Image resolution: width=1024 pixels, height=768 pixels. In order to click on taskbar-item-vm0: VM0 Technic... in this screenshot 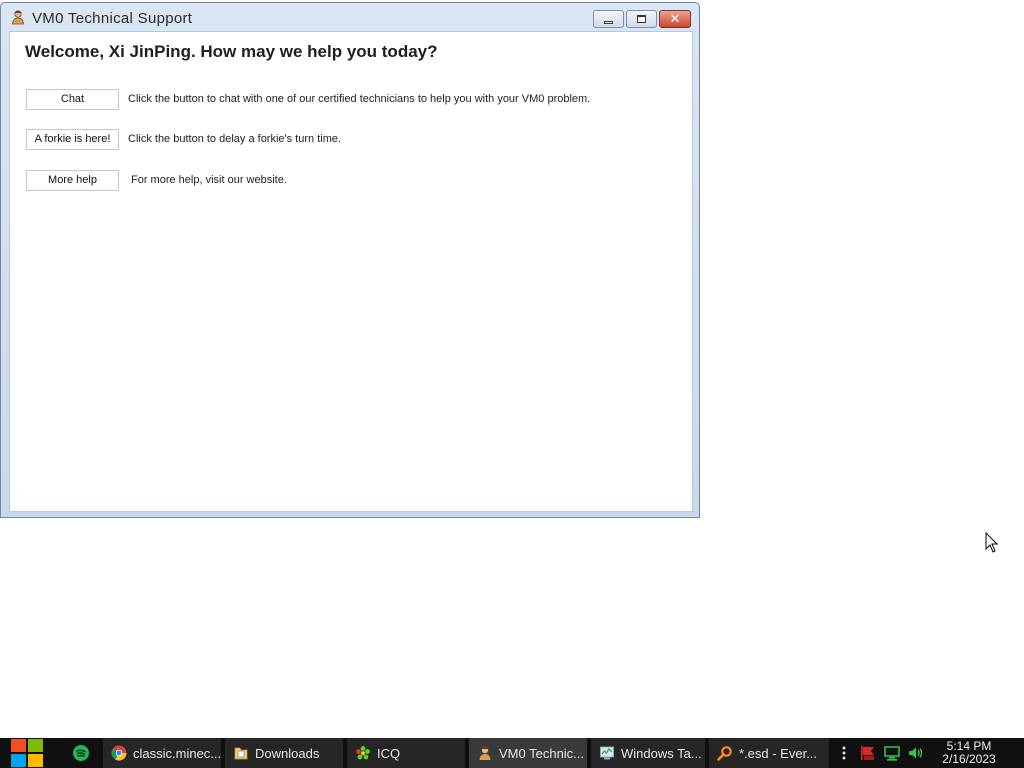, I will do `click(528, 753)`.